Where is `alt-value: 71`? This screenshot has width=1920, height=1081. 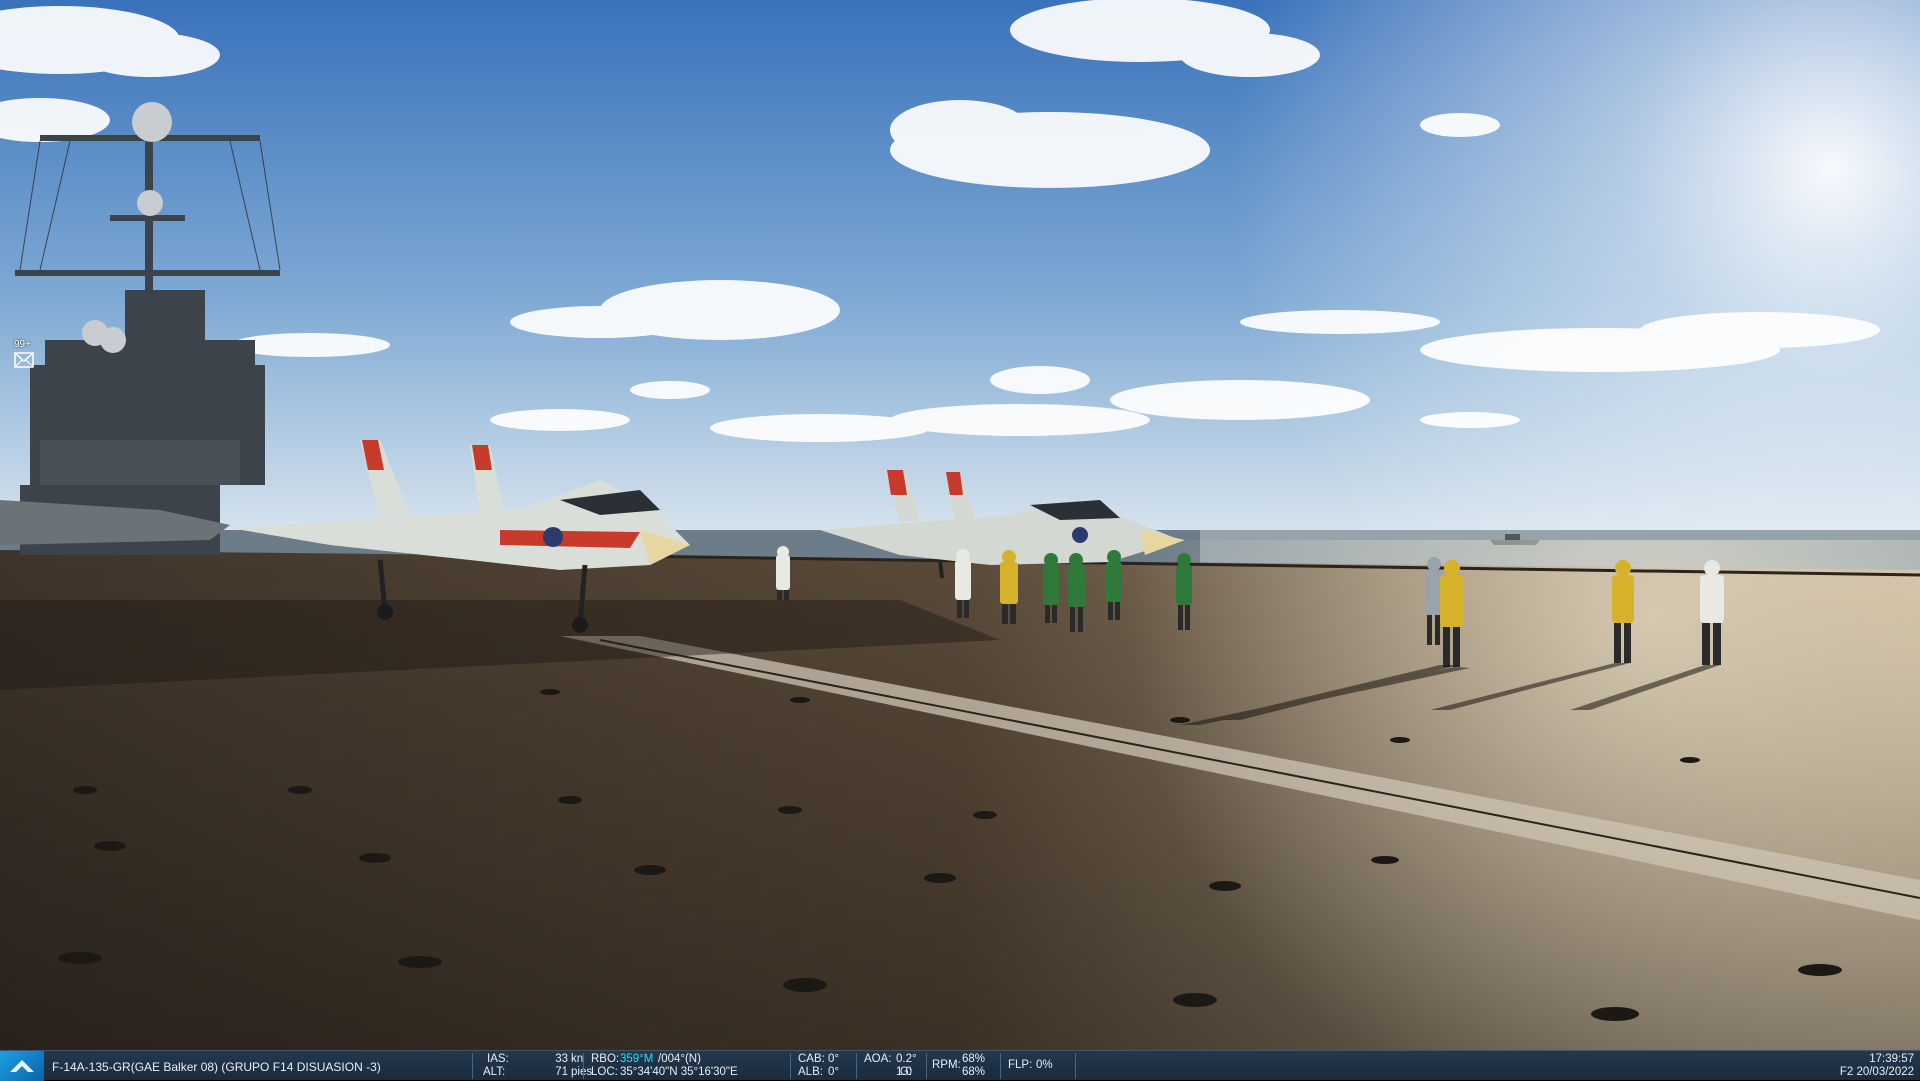
alt-value: 71 is located at coordinates (561, 1072).